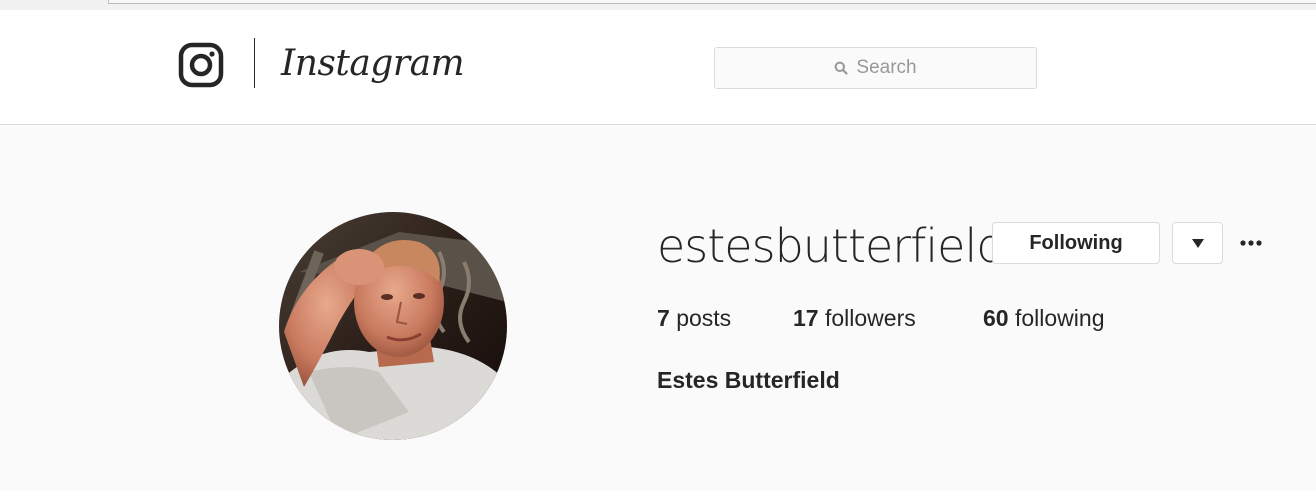  What do you see at coordinates (831, 246) in the screenshot?
I see `profile-username: estesbutterfield` at bounding box center [831, 246].